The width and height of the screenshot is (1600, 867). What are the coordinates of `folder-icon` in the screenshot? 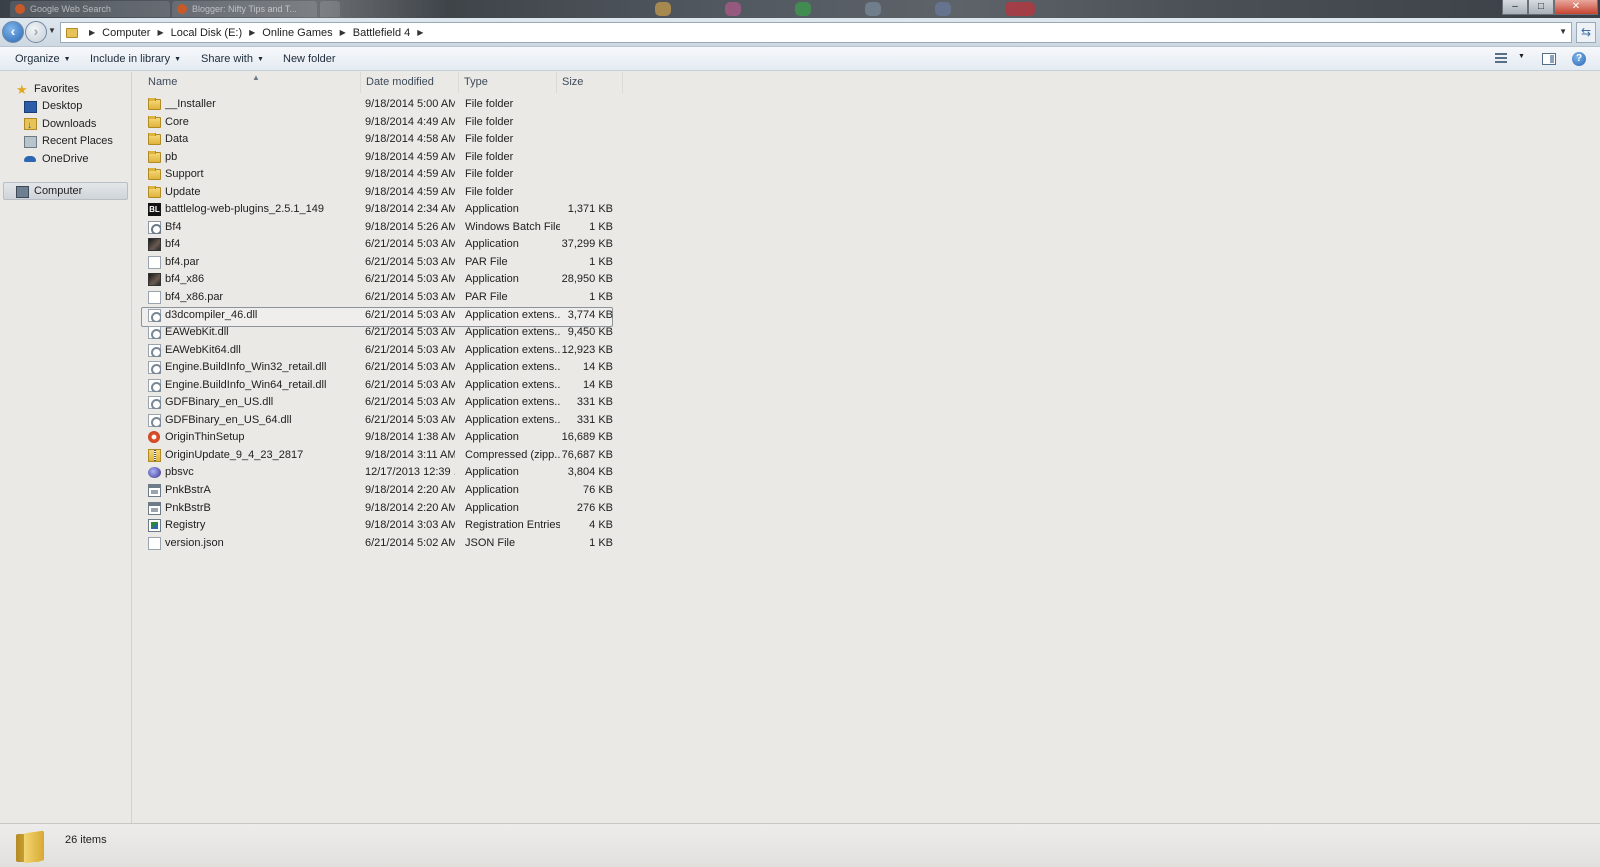 It's located at (154, 121).